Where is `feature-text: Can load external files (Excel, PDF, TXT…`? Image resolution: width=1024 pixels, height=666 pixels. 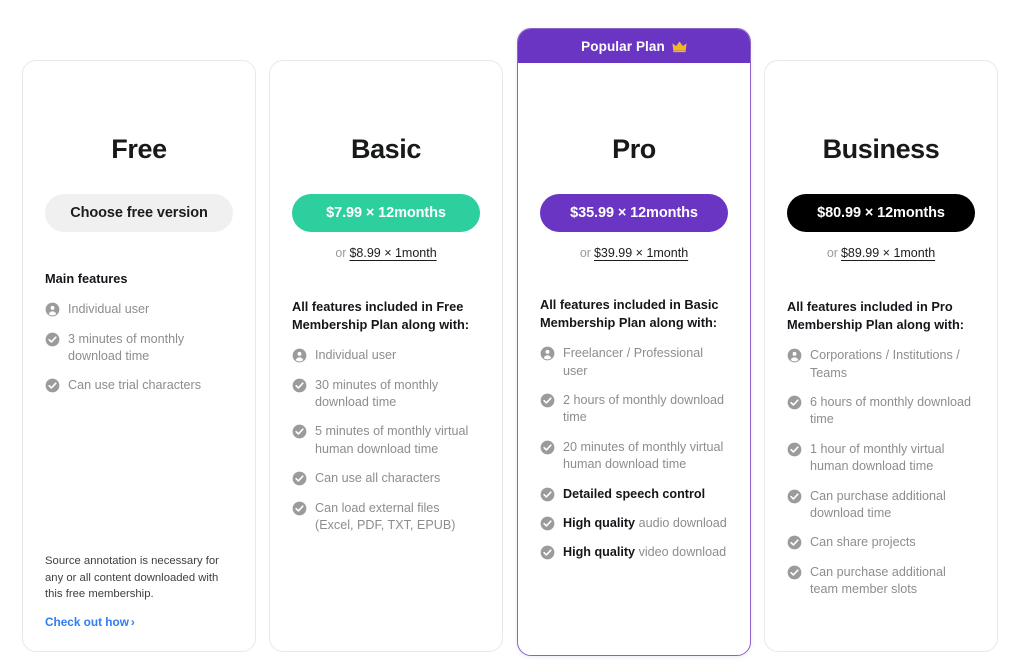
feature-text: Can load external files (Excel, PDF, TXT… is located at coordinates (385, 516).